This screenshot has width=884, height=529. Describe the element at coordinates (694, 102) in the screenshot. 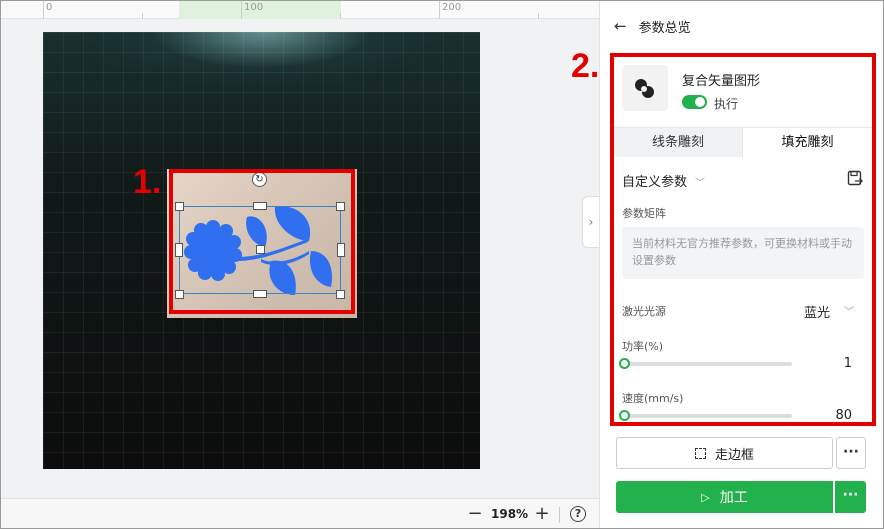

I see `execute-toggle` at that location.